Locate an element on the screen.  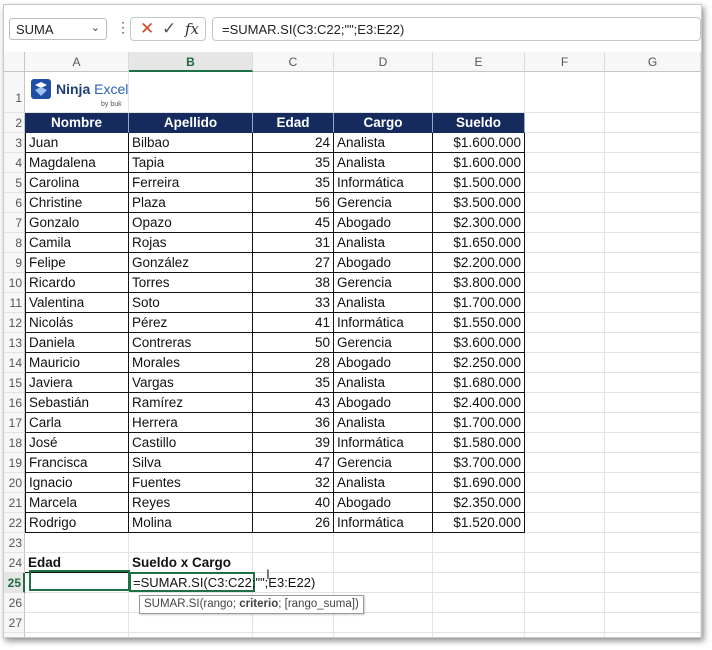
table-cell: Rodrigo is located at coordinates (77, 523).